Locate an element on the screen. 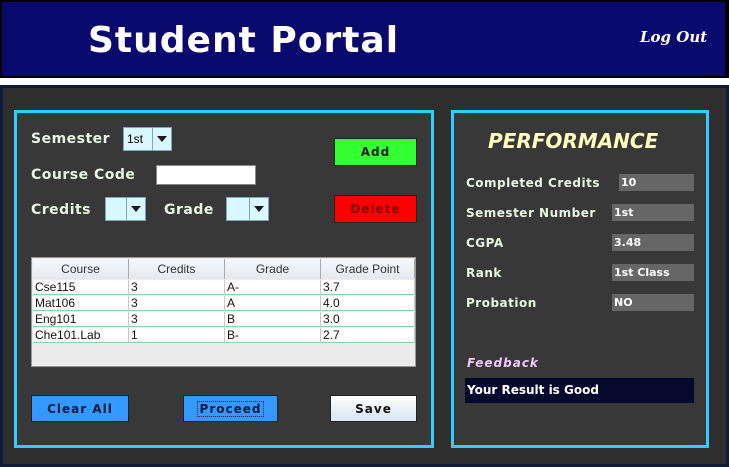  credits-select is located at coordinates (125, 209).